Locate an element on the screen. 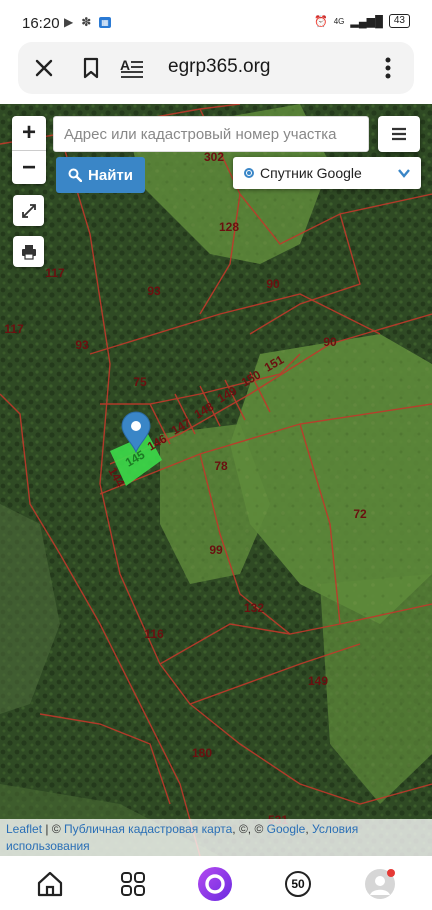 The height and width of the screenshot is (910, 432). close-icon is located at coordinates (44, 68).